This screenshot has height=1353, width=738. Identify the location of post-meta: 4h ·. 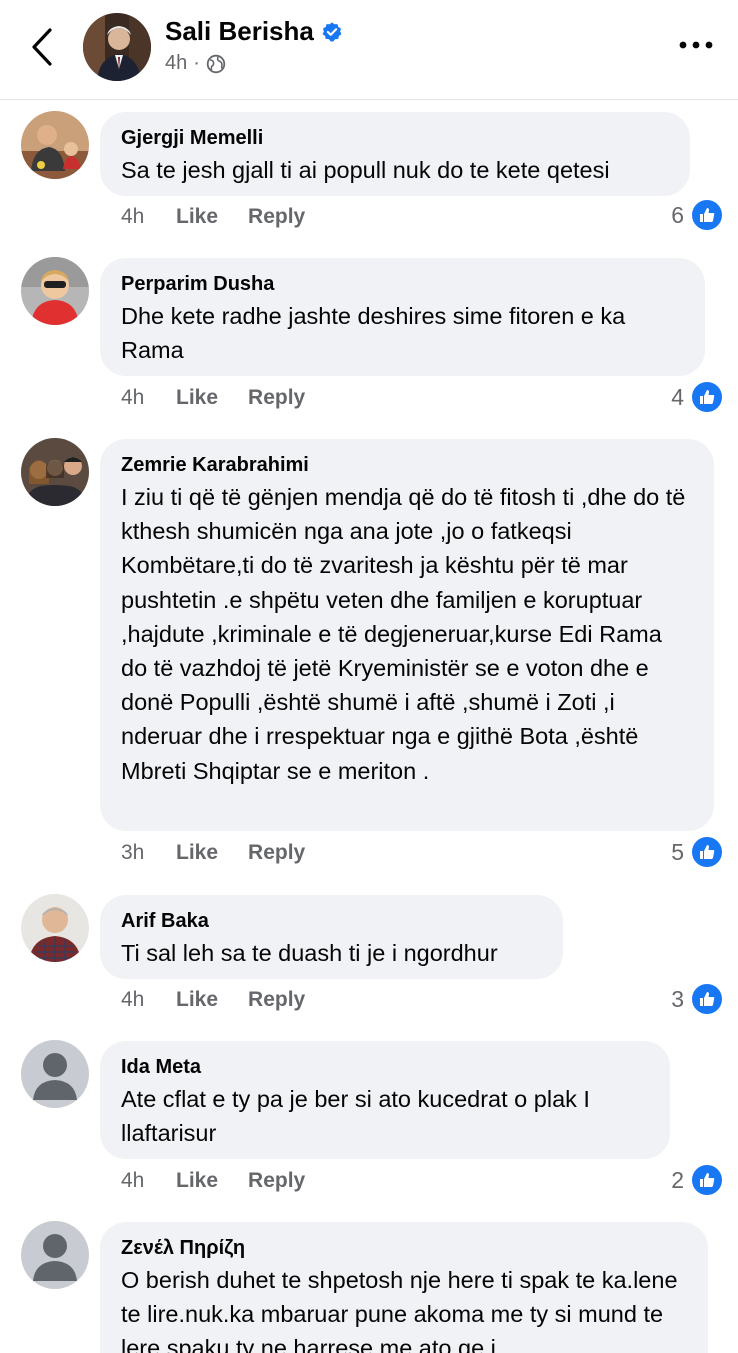
(195, 63).